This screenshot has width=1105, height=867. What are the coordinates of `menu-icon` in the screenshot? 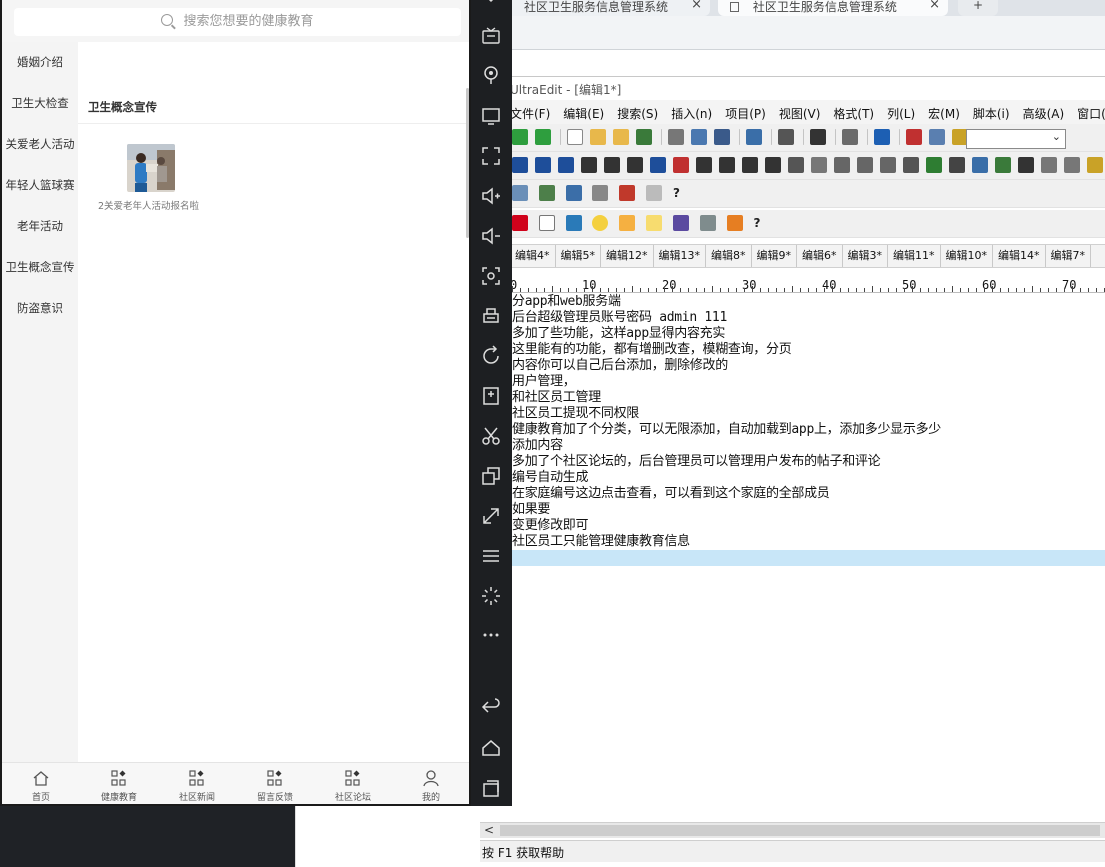 It's located at (491, 556).